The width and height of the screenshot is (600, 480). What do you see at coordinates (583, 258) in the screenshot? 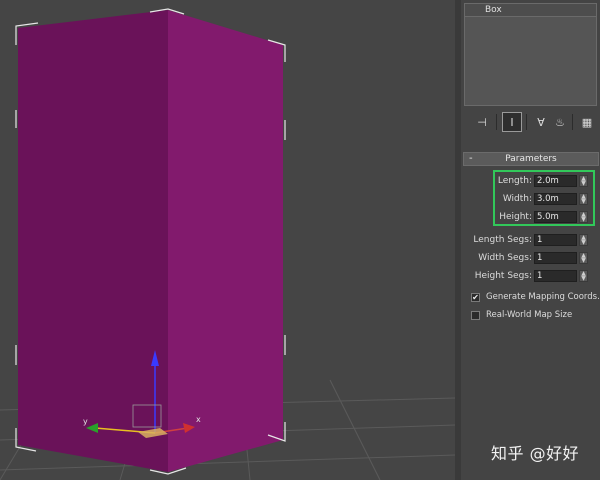
I see `width-segs-spinner: ▲ ▼` at bounding box center [583, 258].